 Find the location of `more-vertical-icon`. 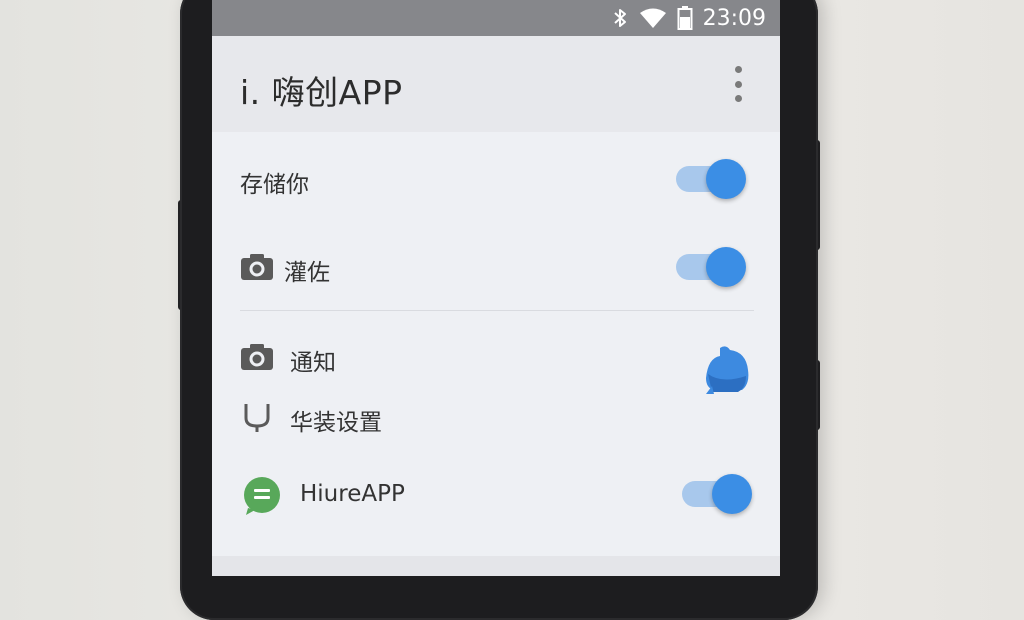

more-vertical-icon is located at coordinates (738, 84).